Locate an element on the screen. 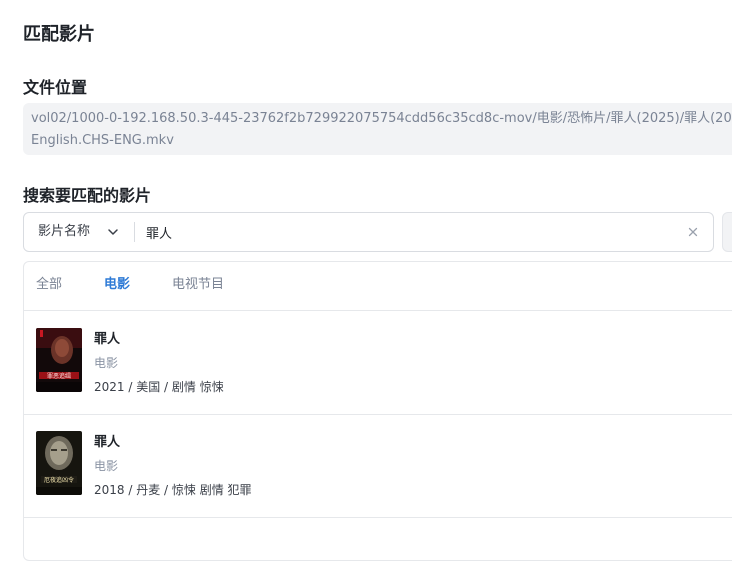 The height and width of the screenshot is (561, 732). search-divider is located at coordinates (134, 232).